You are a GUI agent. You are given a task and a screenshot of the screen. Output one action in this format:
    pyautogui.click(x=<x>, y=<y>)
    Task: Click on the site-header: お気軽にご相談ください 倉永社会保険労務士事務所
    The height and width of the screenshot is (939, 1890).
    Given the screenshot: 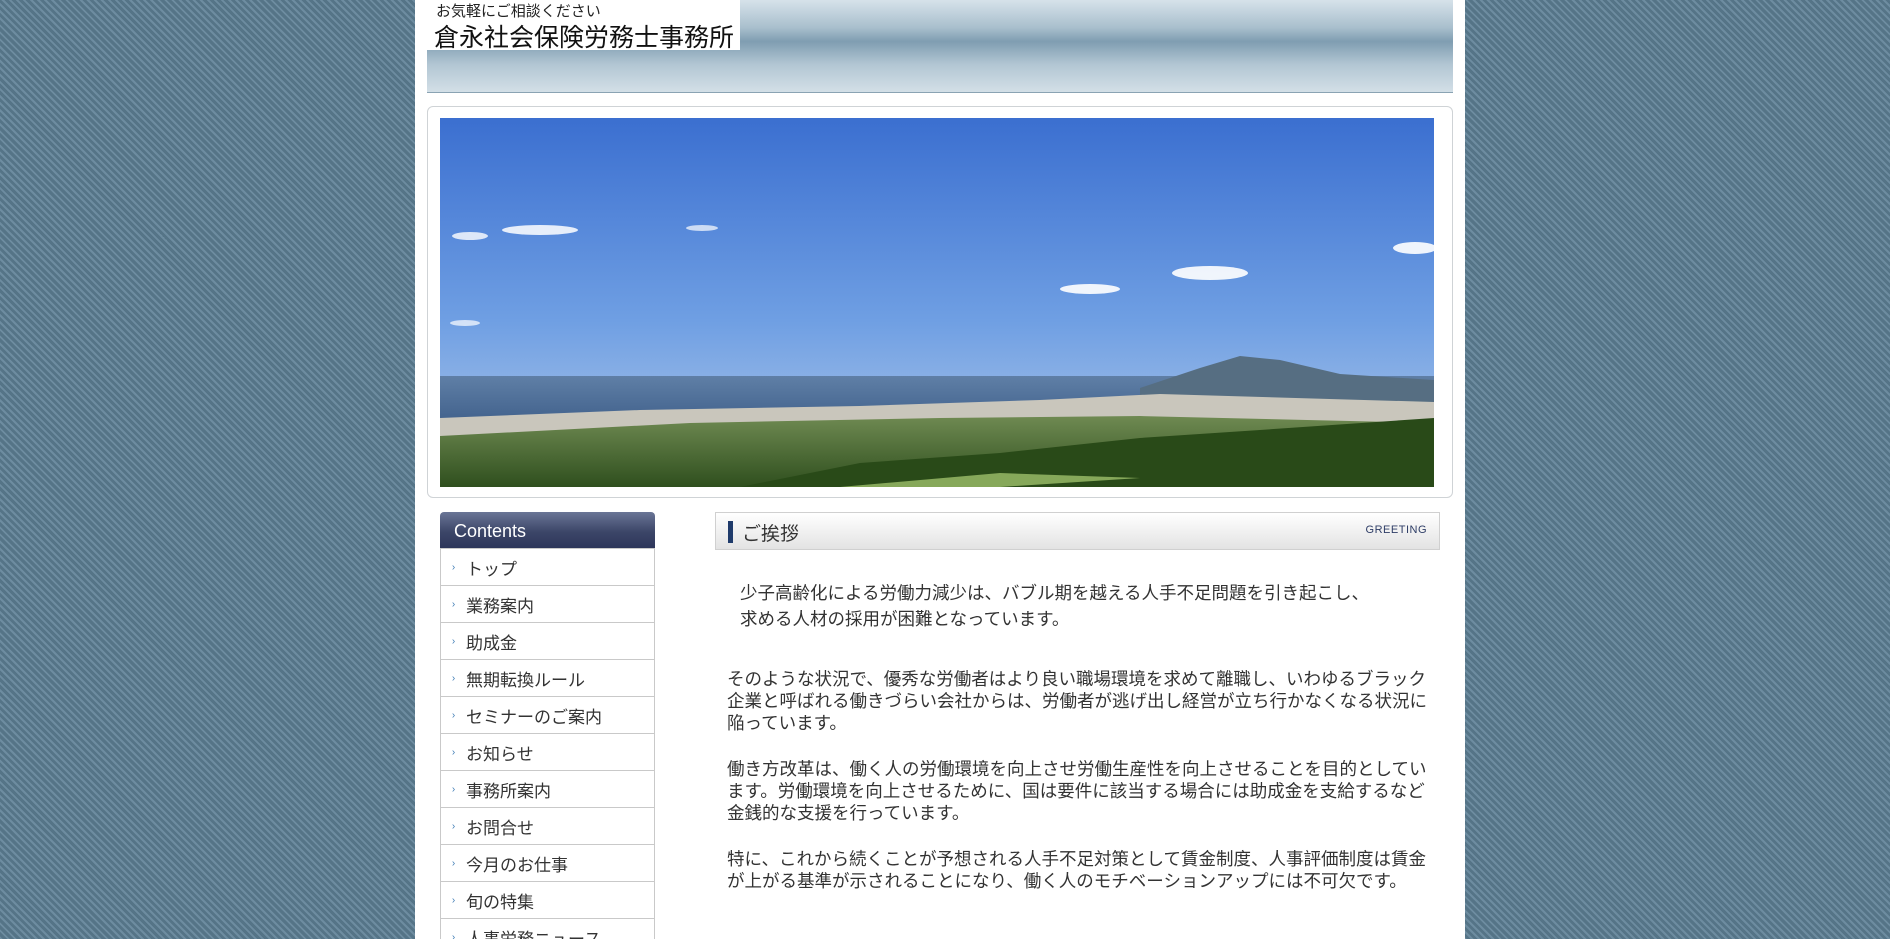 What is the action you would take?
    pyautogui.click(x=940, y=46)
    